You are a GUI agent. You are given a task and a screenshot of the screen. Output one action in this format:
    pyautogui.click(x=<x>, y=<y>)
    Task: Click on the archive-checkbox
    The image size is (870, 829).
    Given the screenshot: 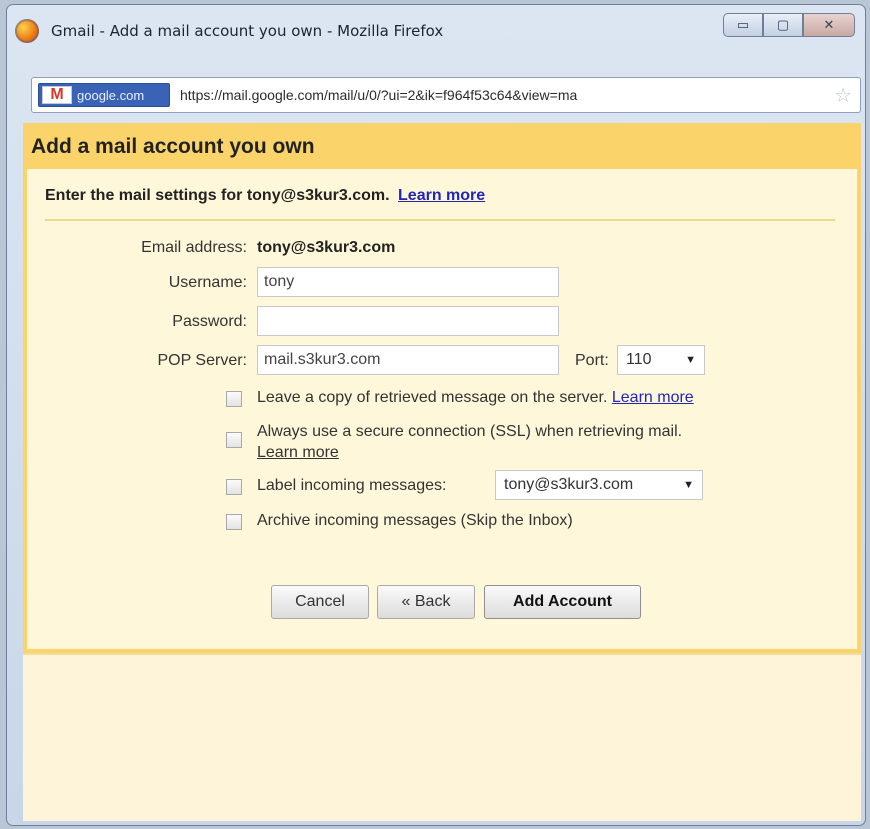 What is the action you would take?
    pyautogui.click(x=234, y=522)
    